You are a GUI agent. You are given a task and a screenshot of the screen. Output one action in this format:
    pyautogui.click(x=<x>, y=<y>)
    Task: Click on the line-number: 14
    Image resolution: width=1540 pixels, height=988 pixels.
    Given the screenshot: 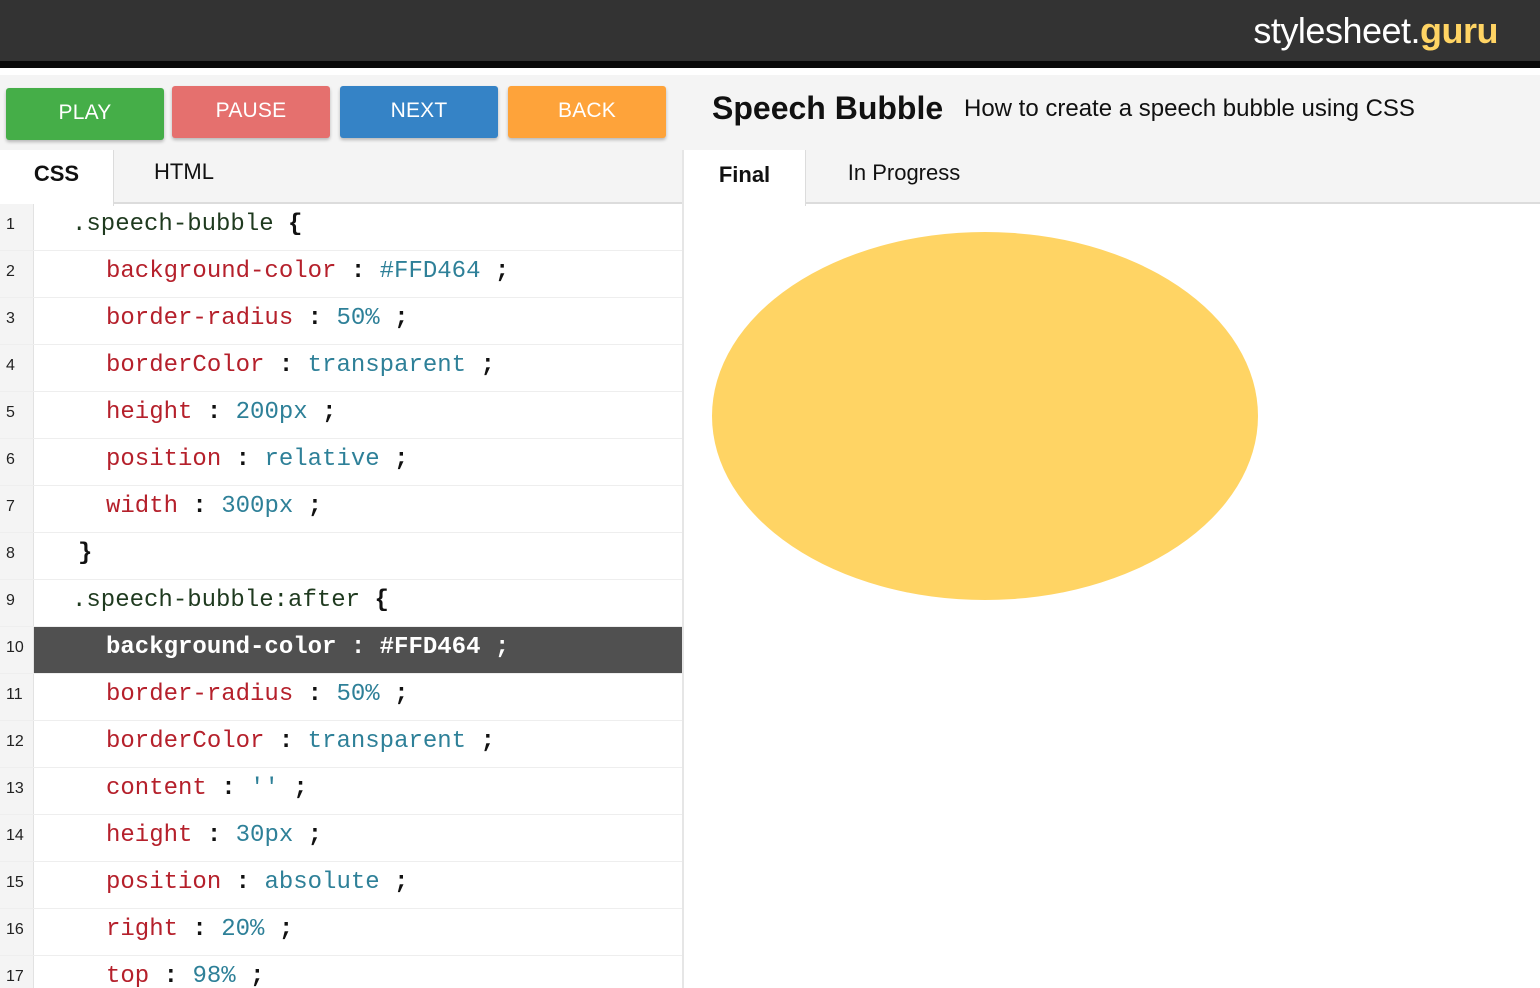 What is the action you would take?
    pyautogui.click(x=17, y=838)
    